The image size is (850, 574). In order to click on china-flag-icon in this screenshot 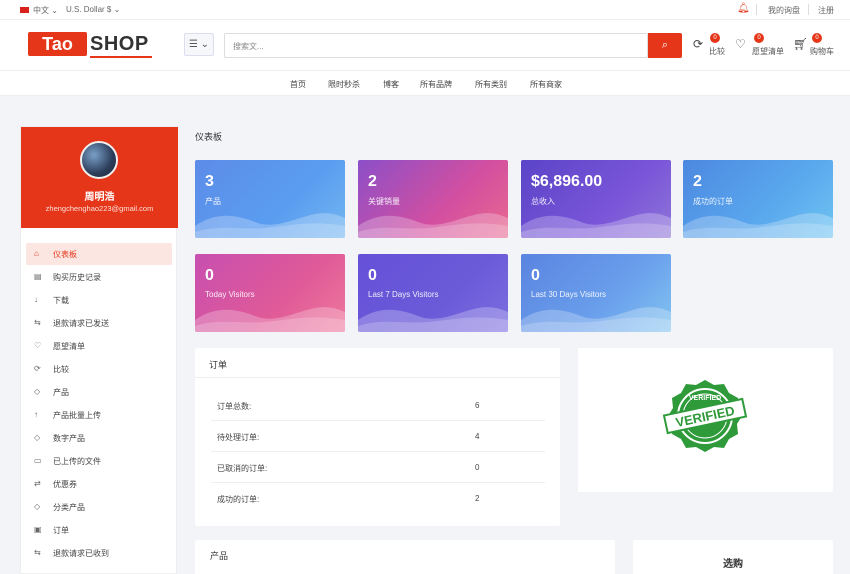, I will do `click(24, 10)`.